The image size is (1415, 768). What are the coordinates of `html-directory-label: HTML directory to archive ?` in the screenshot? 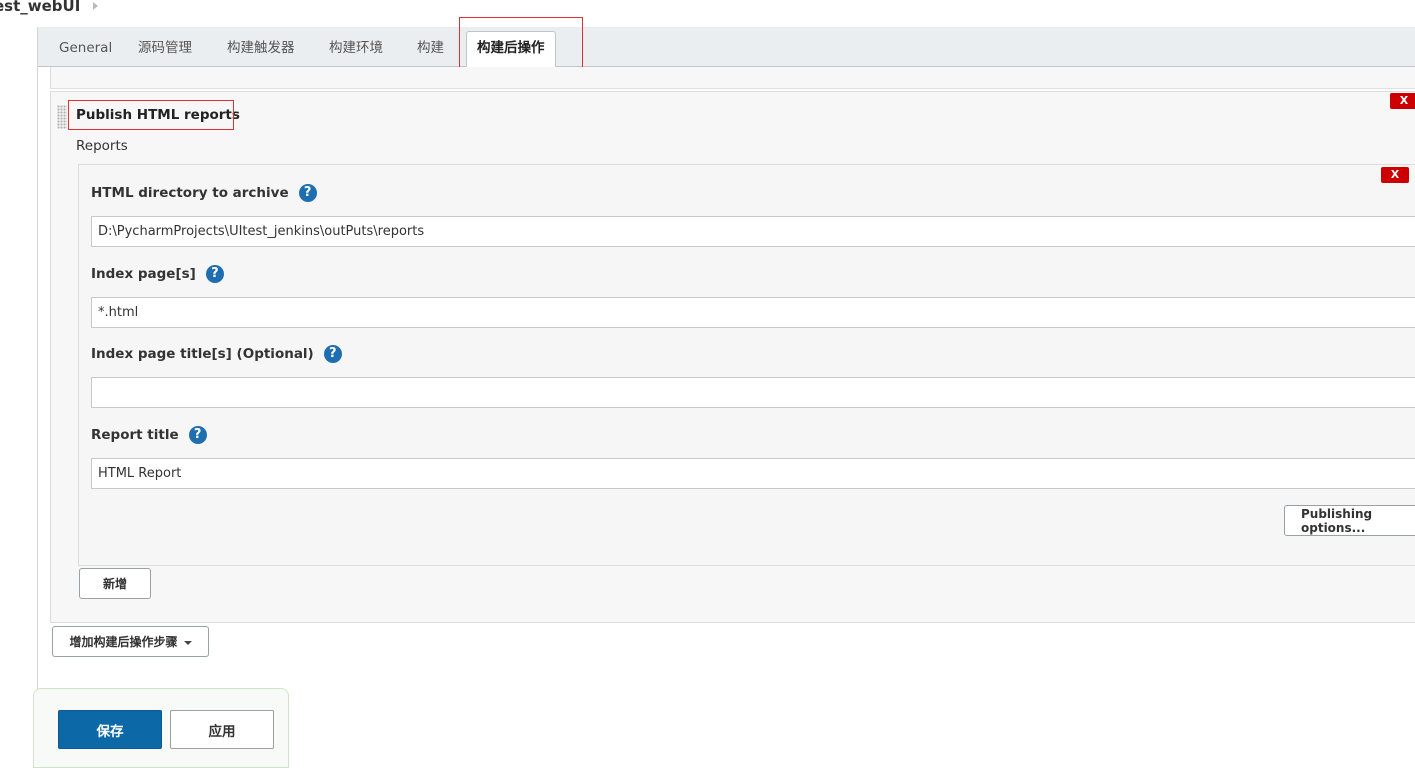 It's located at (204, 193).